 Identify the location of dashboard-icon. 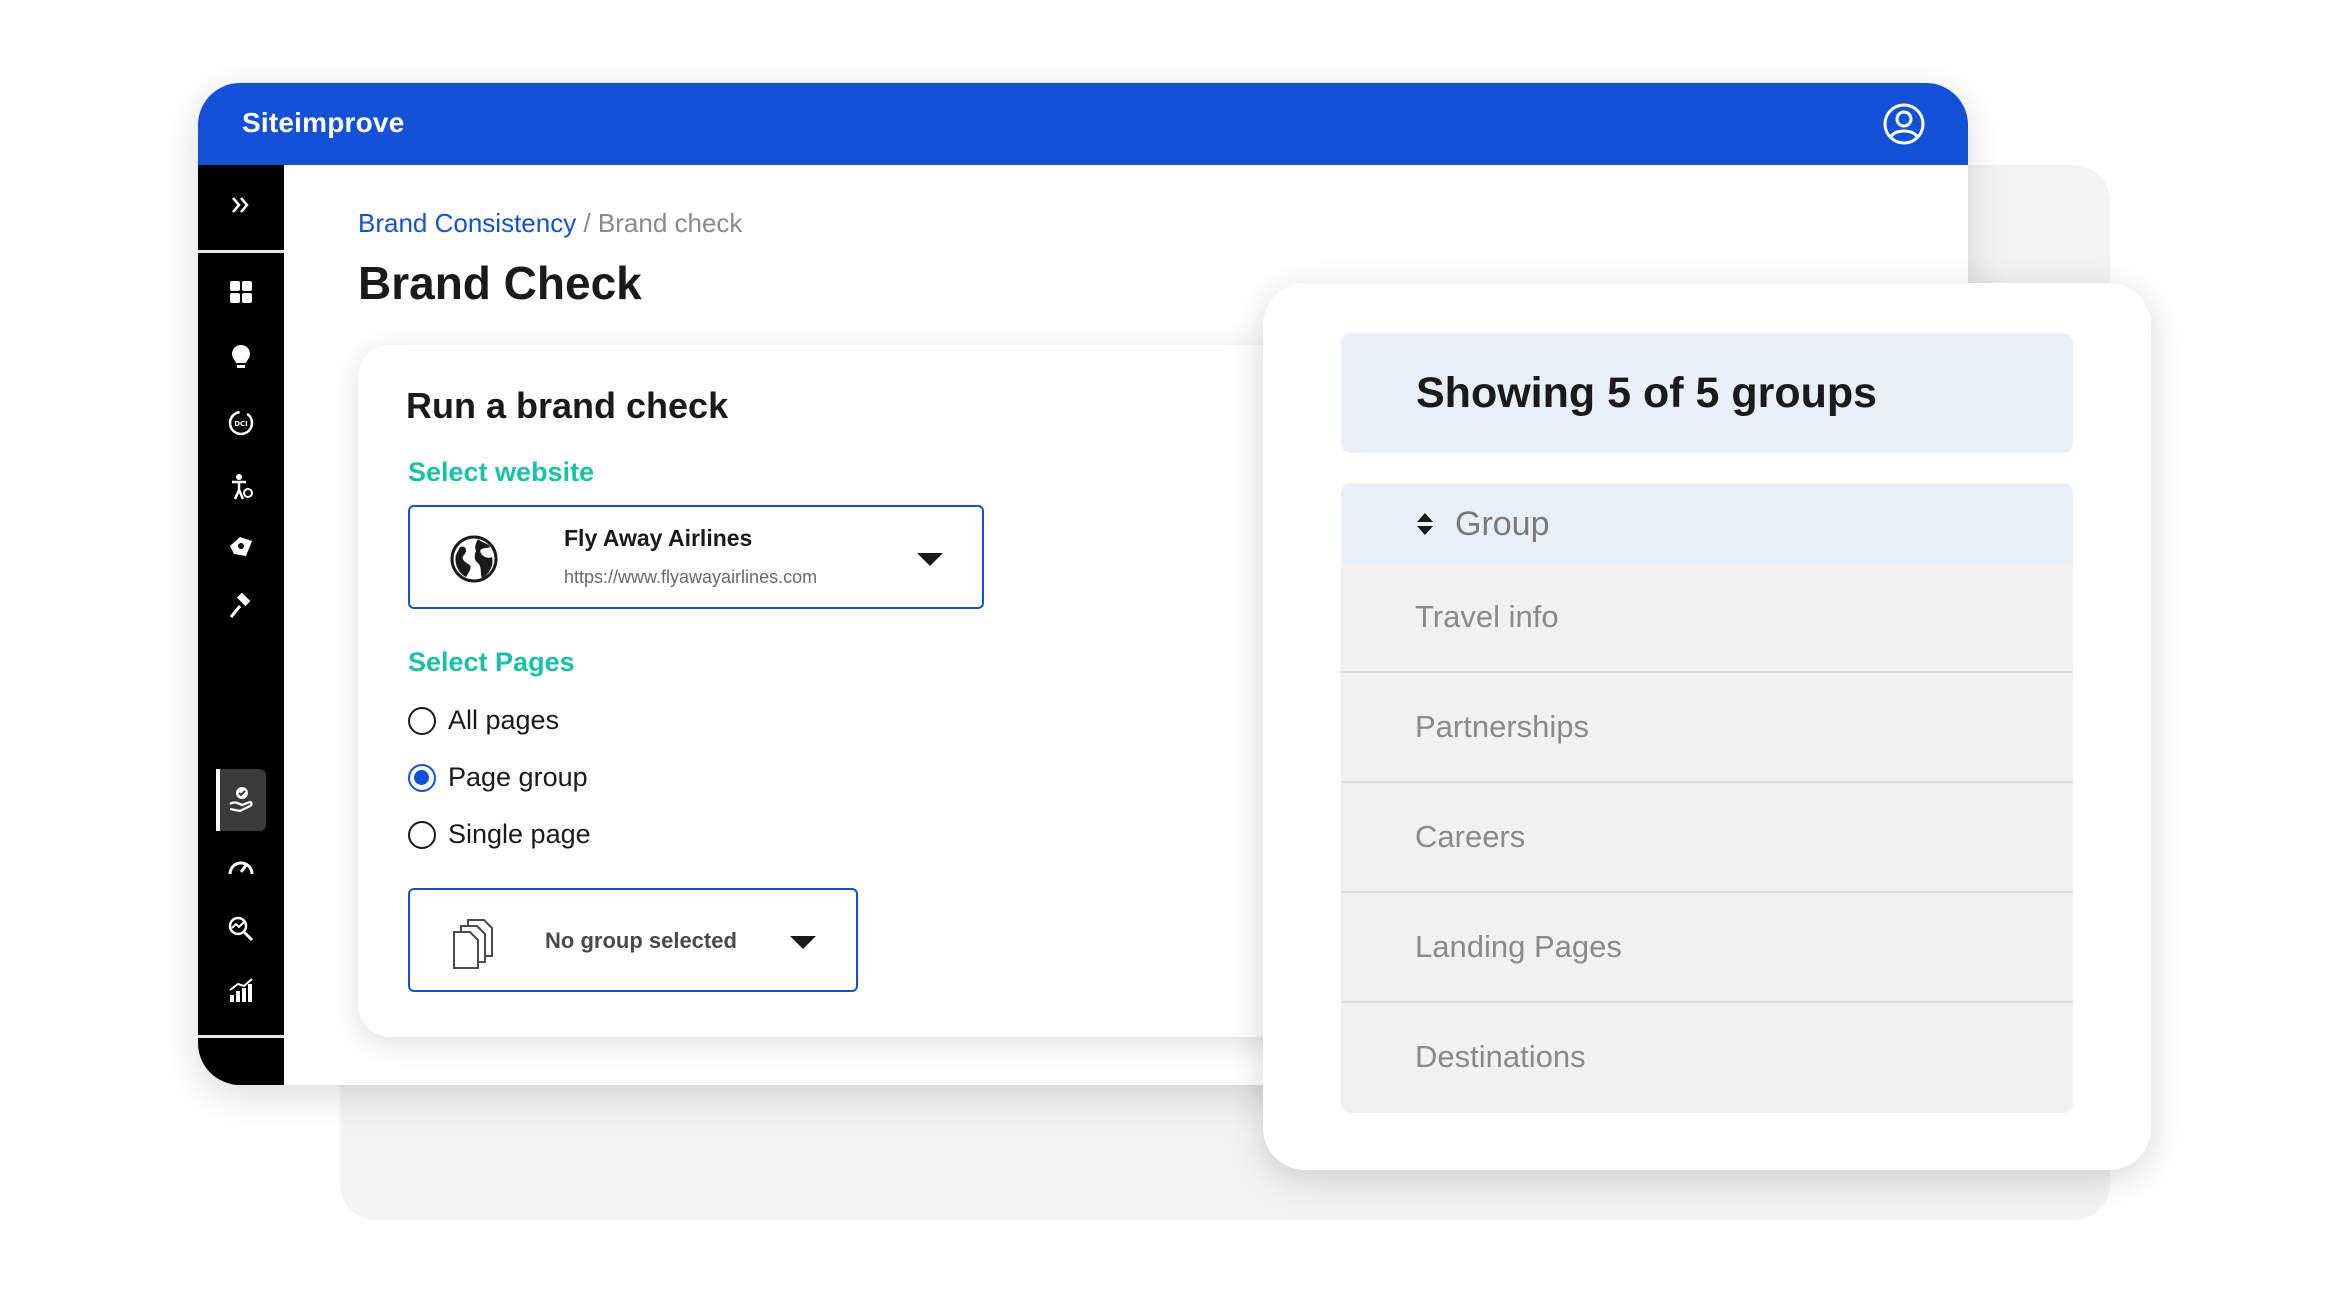
(241, 292).